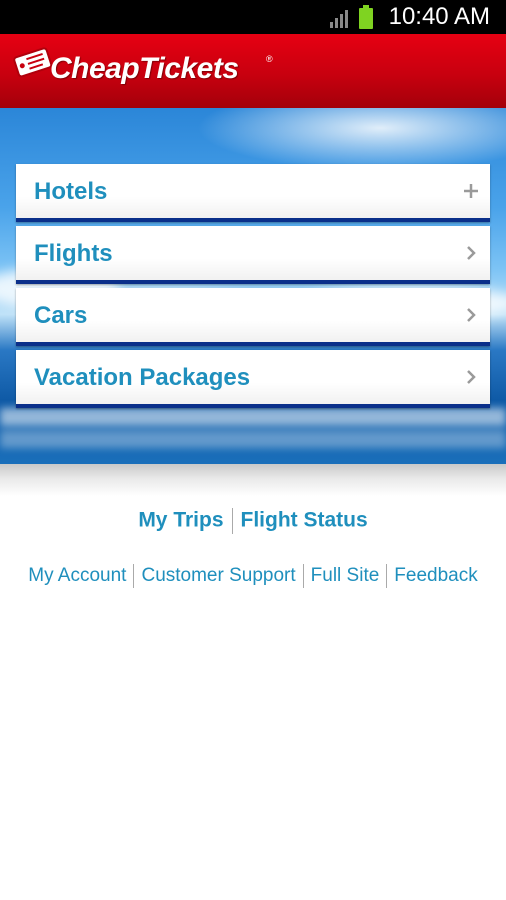 Image resolution: width=506 pixels, height=900 pixels. Describe the element at coordinates (345, 575) in the screenshot. I see `full-site-link: Full Site` at that location.